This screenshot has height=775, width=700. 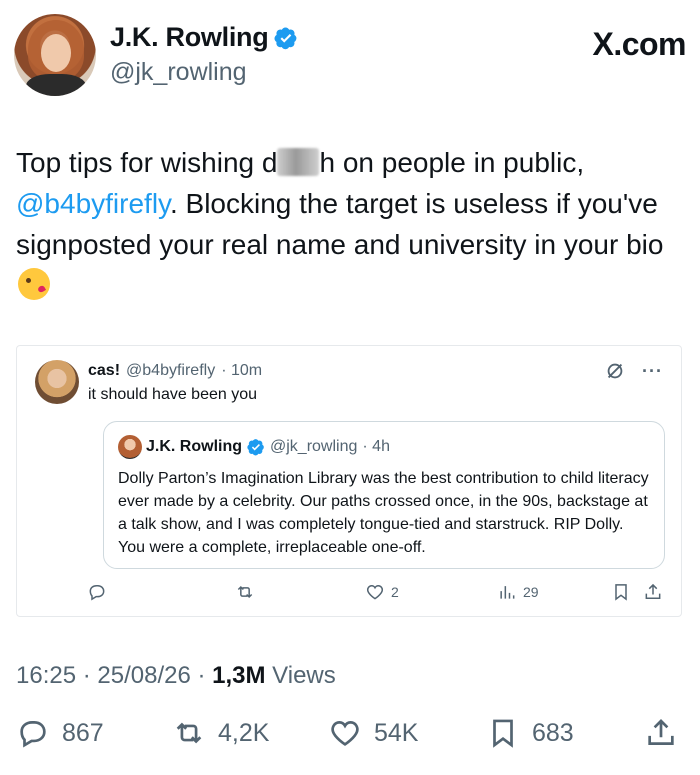 I want to click on inner-quoted-handle: @jk_rowling, so click(x=313, y=447).